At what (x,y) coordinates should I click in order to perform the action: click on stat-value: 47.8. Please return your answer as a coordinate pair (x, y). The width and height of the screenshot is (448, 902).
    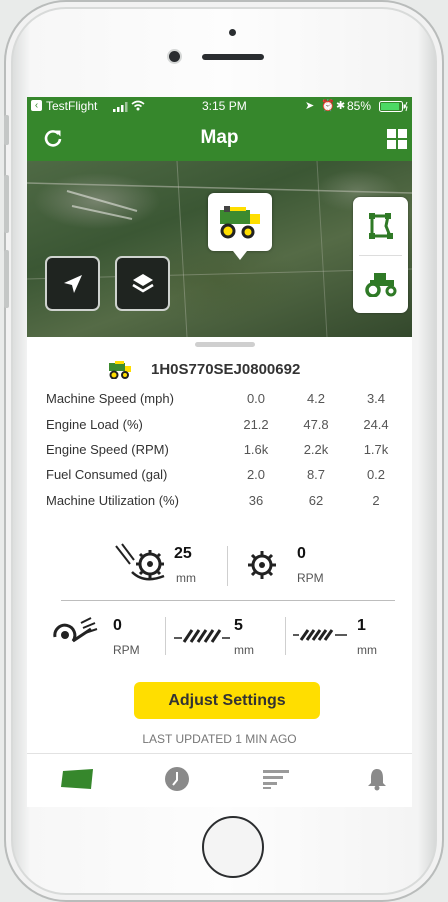
    Looking at the image, I should click on (316, 424).